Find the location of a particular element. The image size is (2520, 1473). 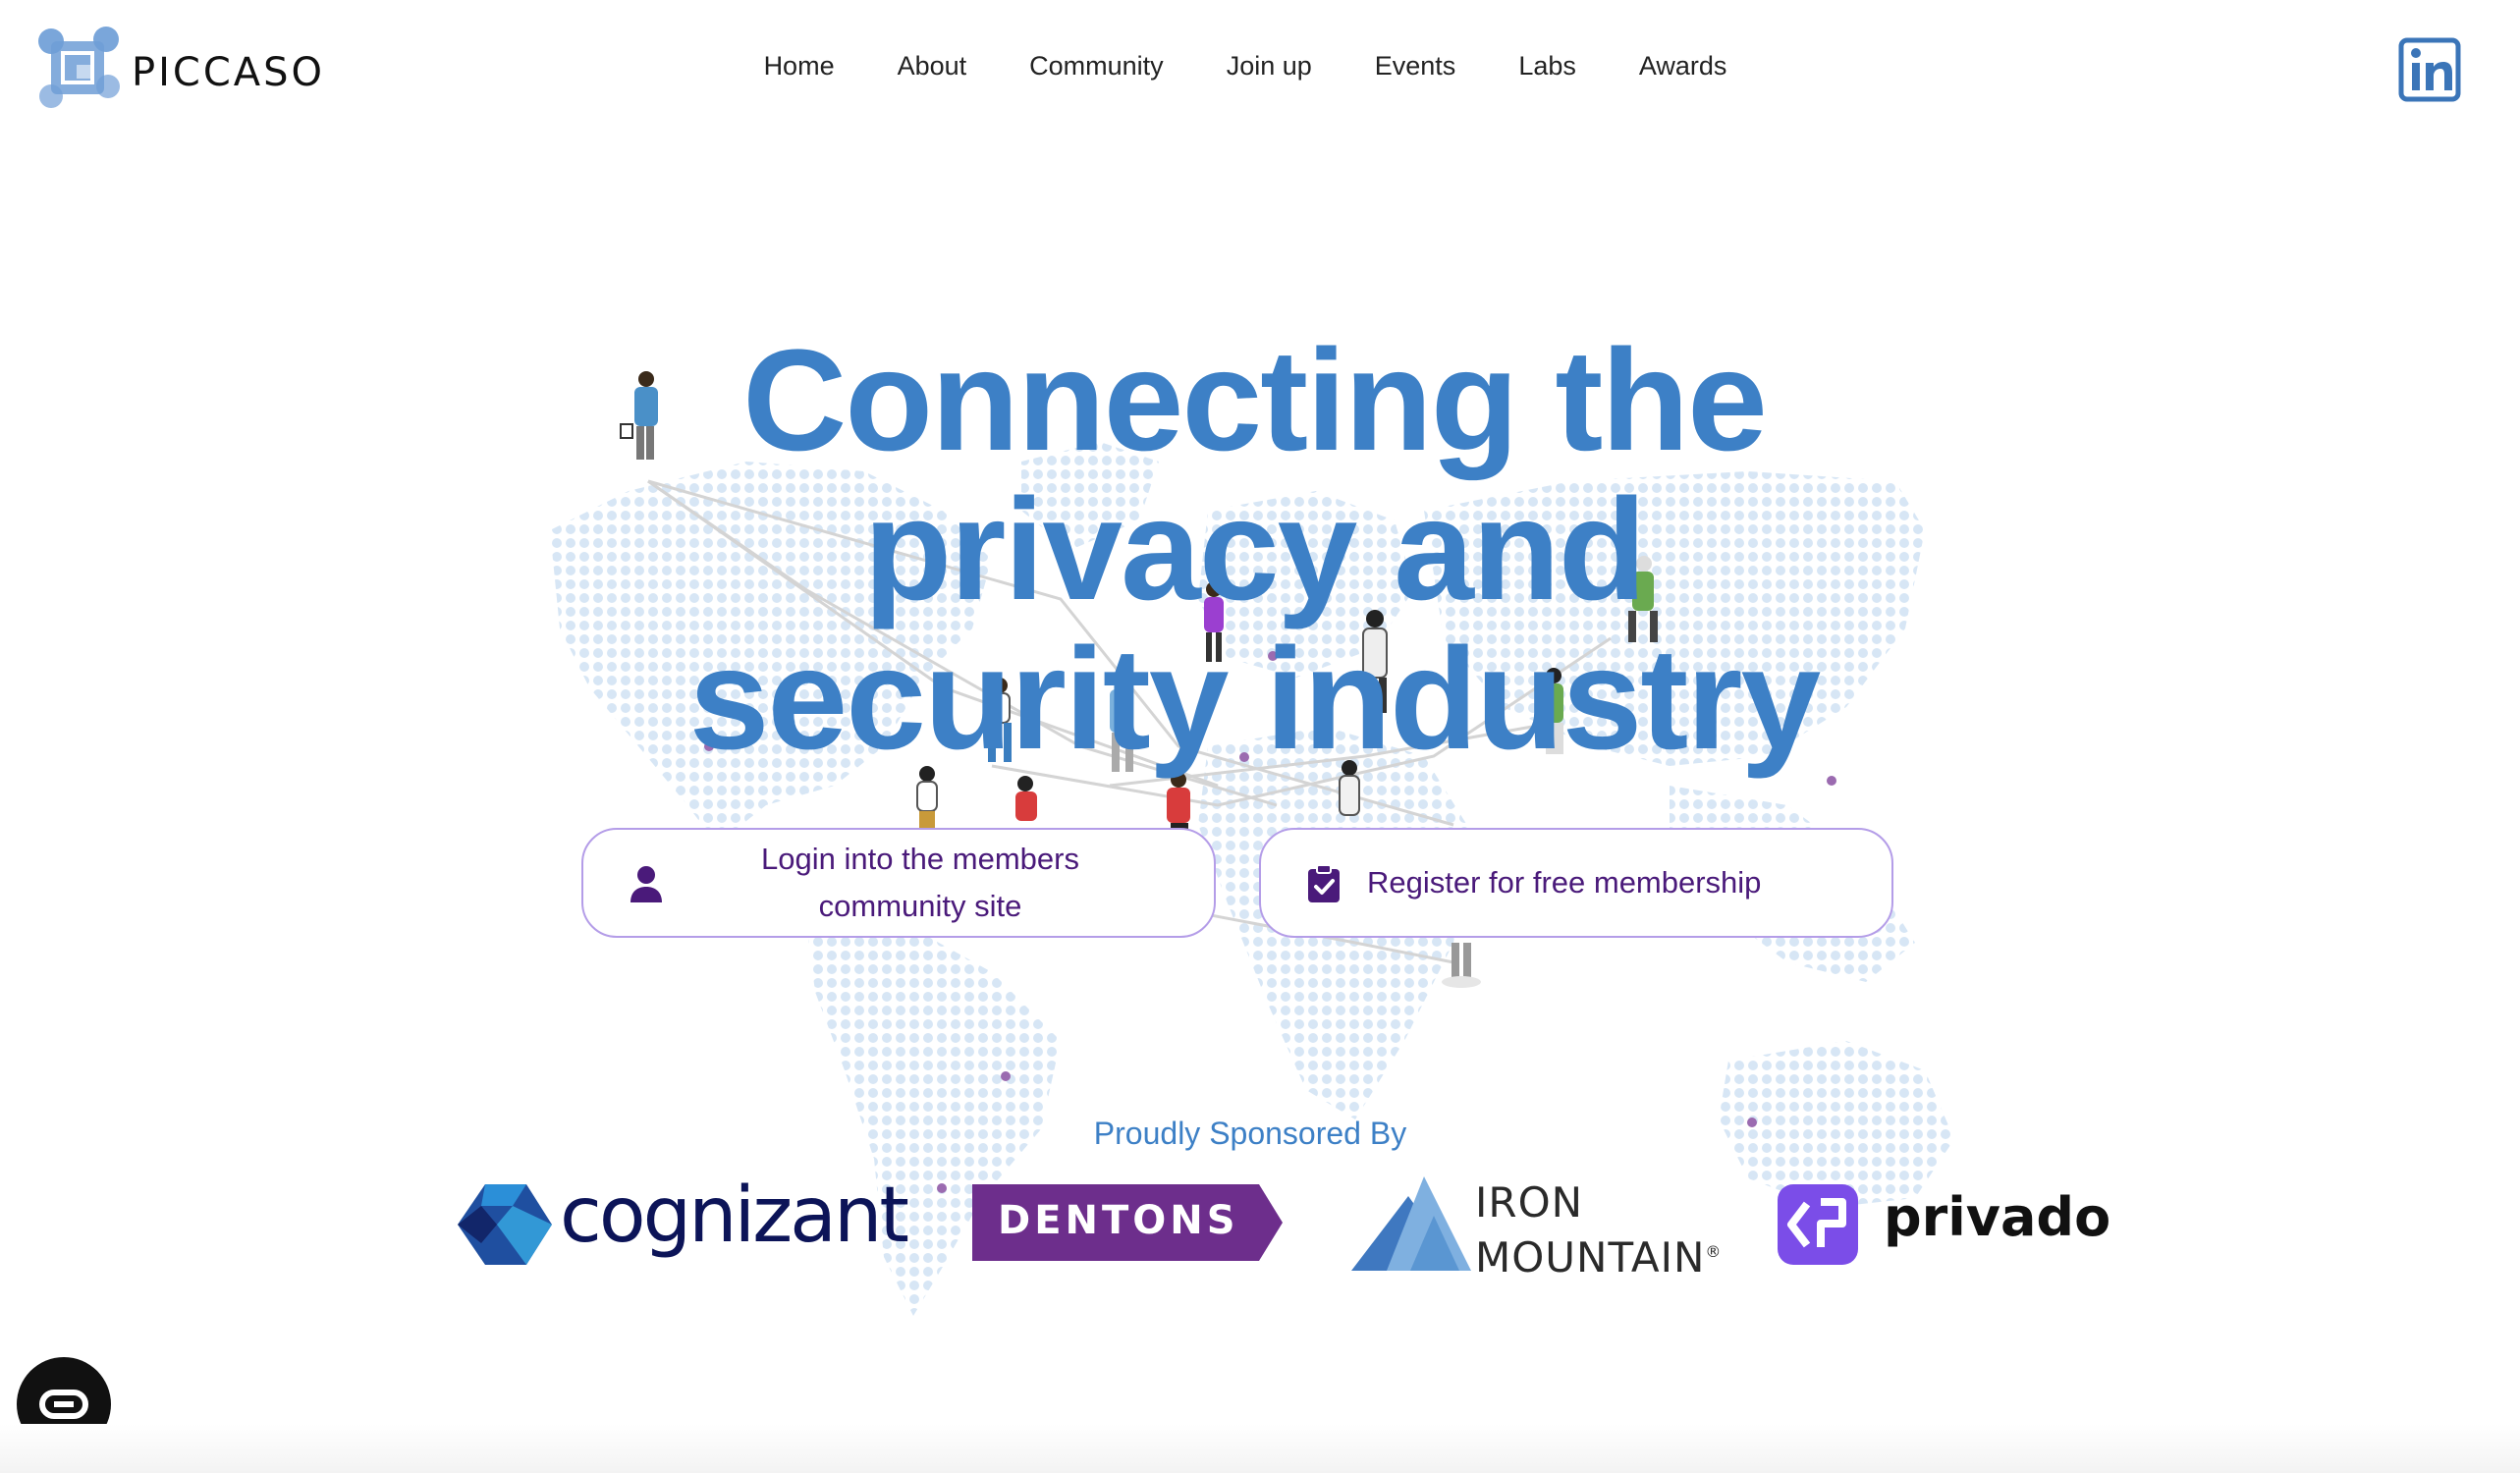

dentons-text: DENTONS is located at coordinates (1118, 1220).